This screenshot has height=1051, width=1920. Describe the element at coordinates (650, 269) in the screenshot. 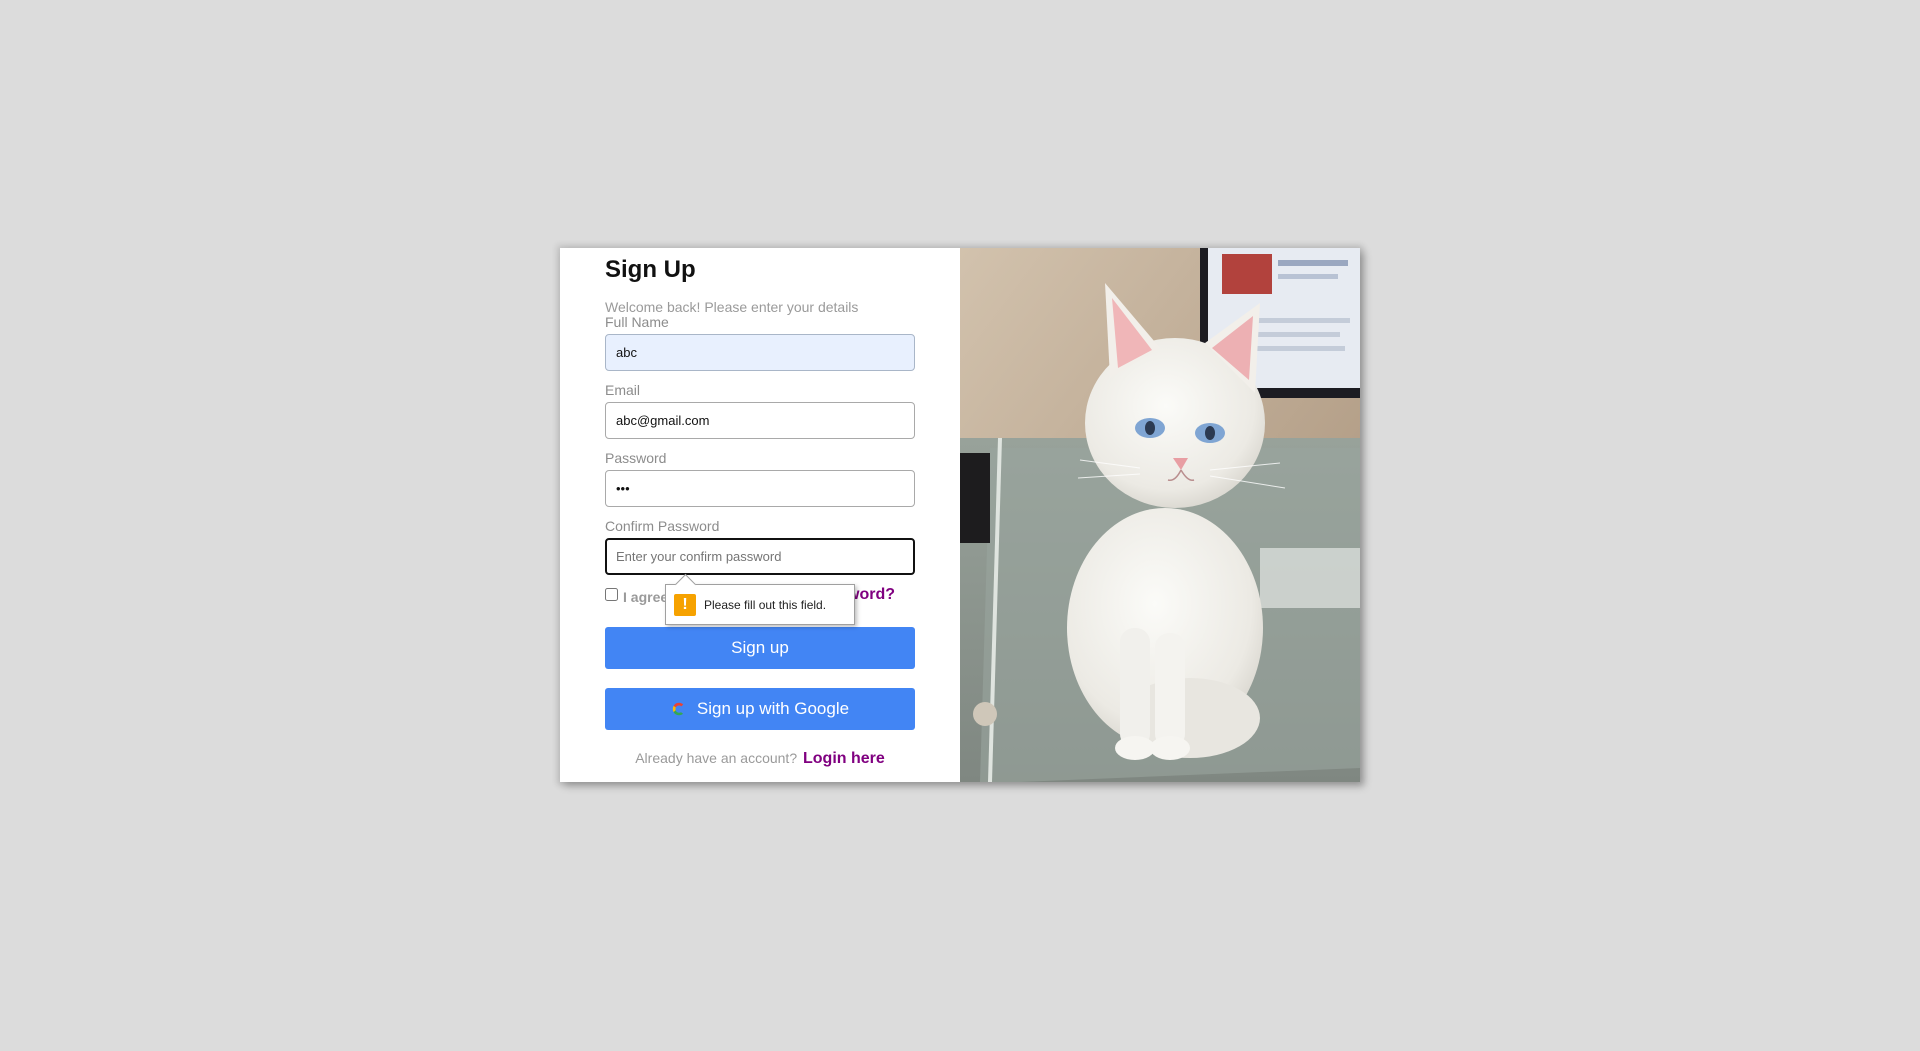

I see `page-title: Sign Up` at that location.